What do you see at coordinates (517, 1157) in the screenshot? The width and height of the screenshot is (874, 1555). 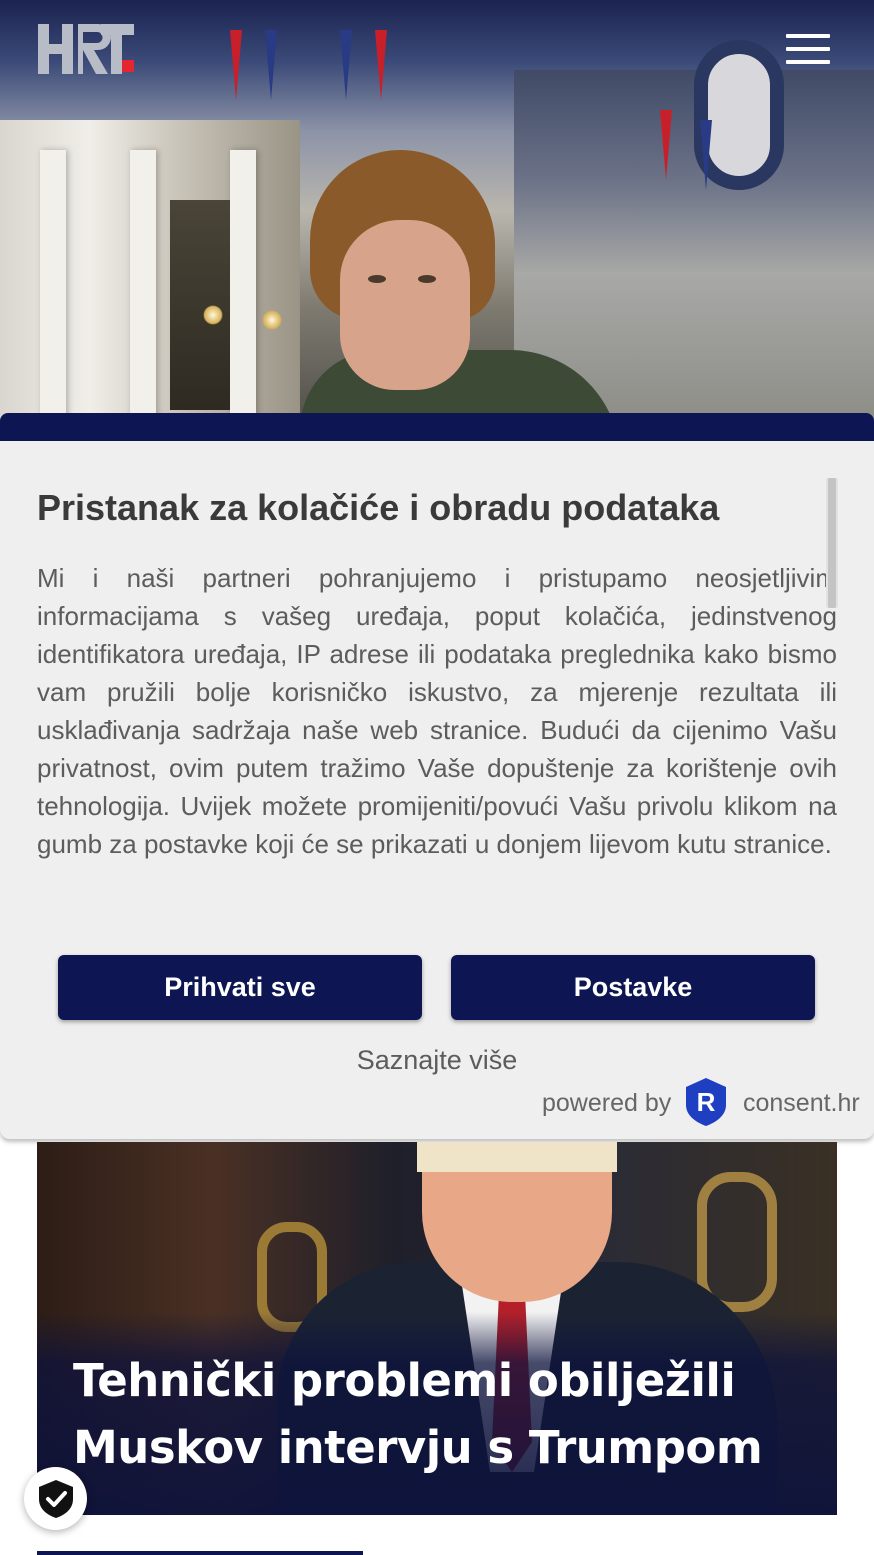 I see `article-person-hair` at bounding box center [517, 1157].